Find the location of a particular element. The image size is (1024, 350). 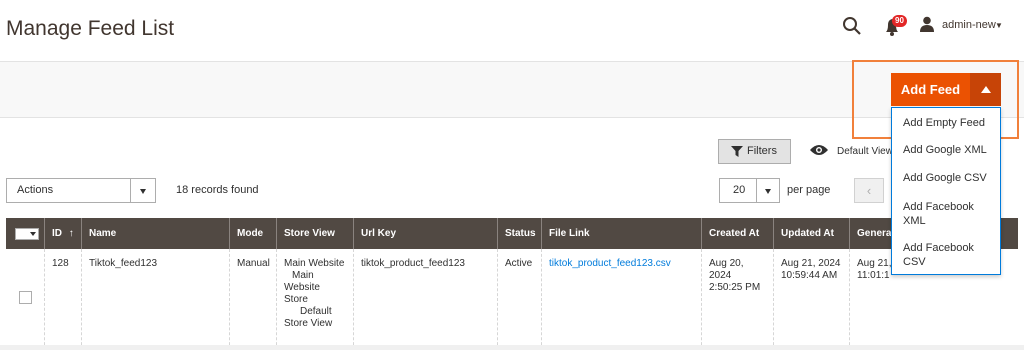

cell-id: 128 is located at coordinates (63, 299).